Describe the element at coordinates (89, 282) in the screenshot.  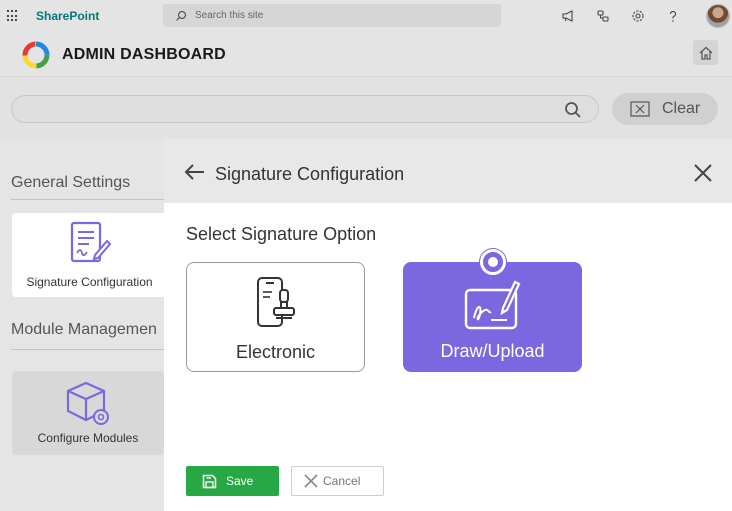
I see `signature-tile-label: Signature Configuration` at that location.